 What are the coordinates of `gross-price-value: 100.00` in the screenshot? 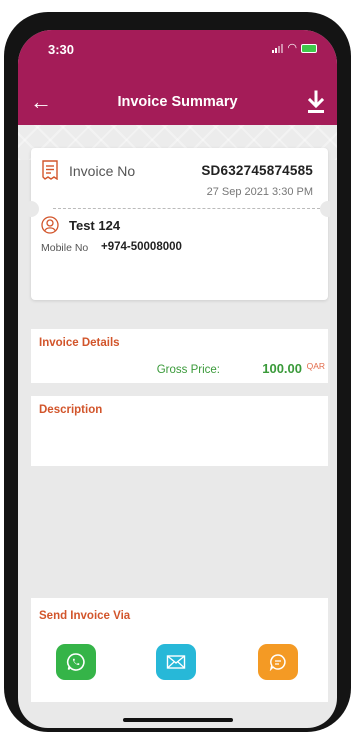 It's located at (282, 368).